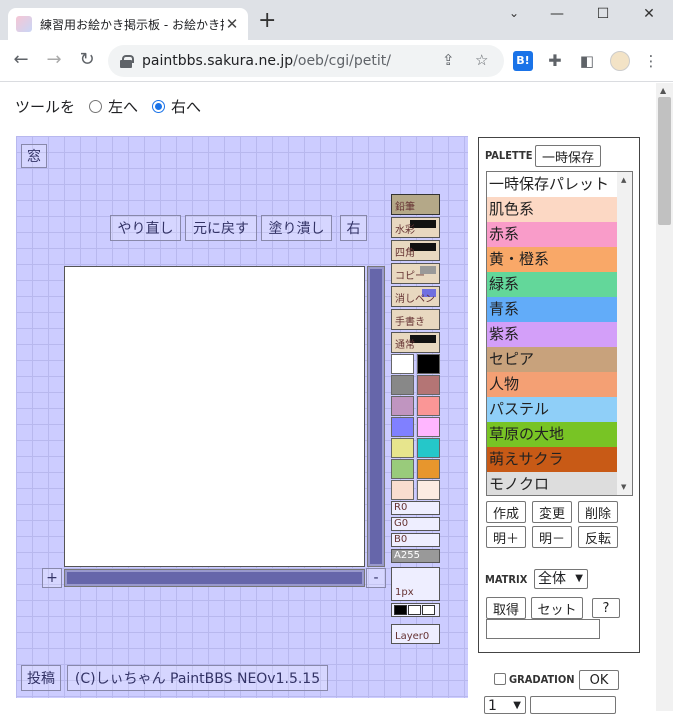  I want to click on side-panel-icon: ◧, so click(587, 61).